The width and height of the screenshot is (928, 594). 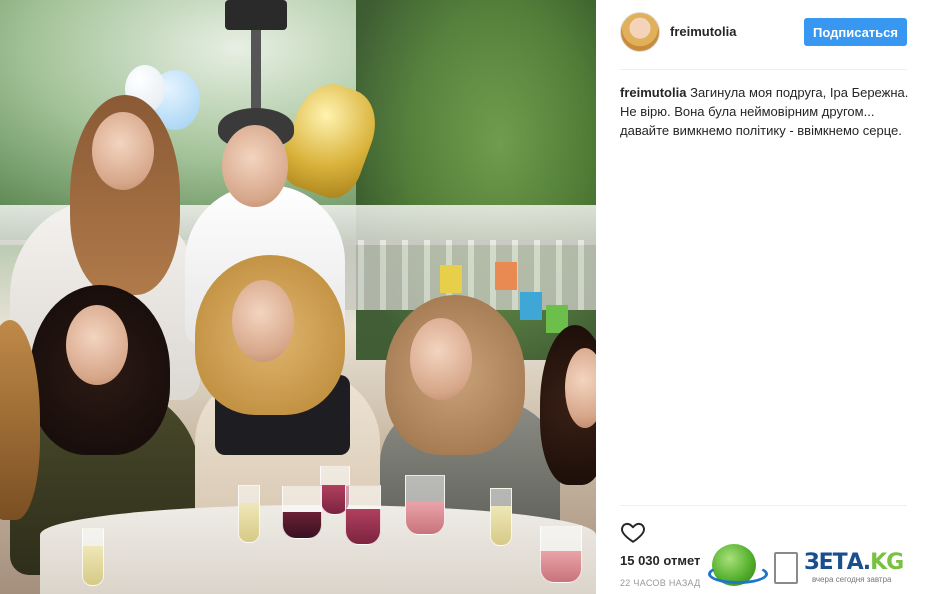 I want to click on watermark-tagline: вчера сегодня завтра, so click(x=852, y=579).